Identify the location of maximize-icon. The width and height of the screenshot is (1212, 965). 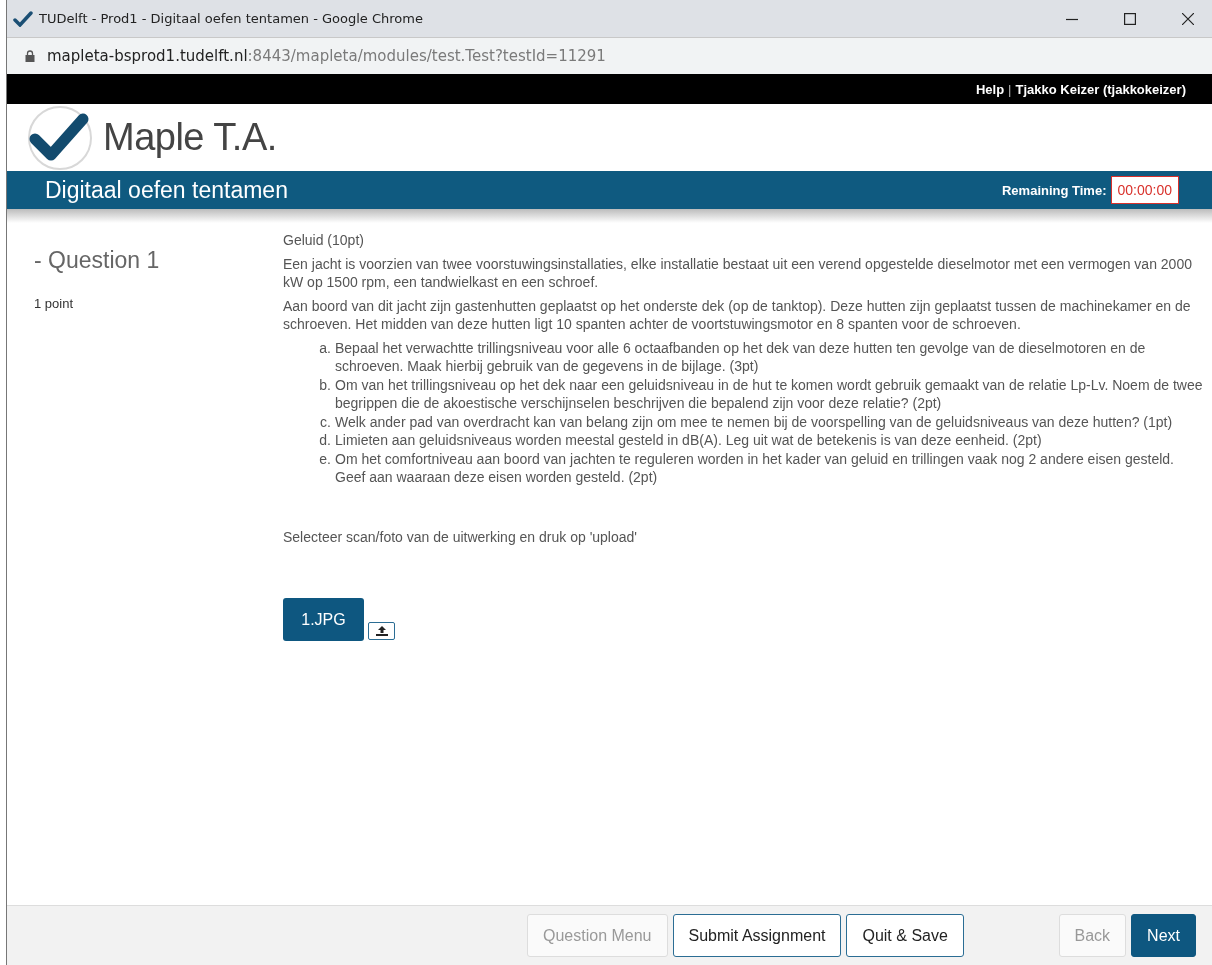
(1130, 18).